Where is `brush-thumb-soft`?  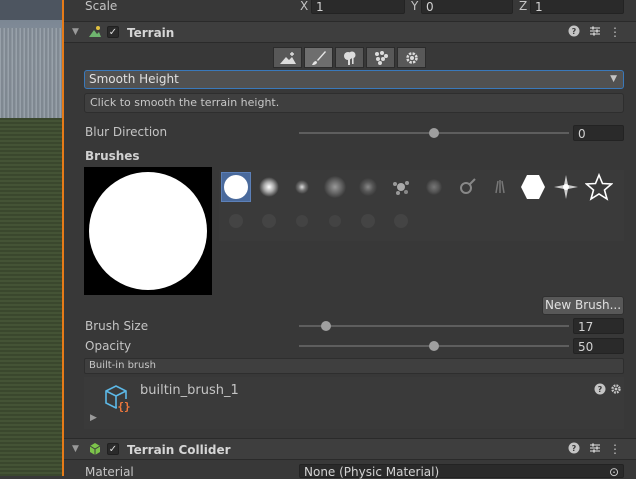 brush-thumb-soft is located at coordinates (269, 187).